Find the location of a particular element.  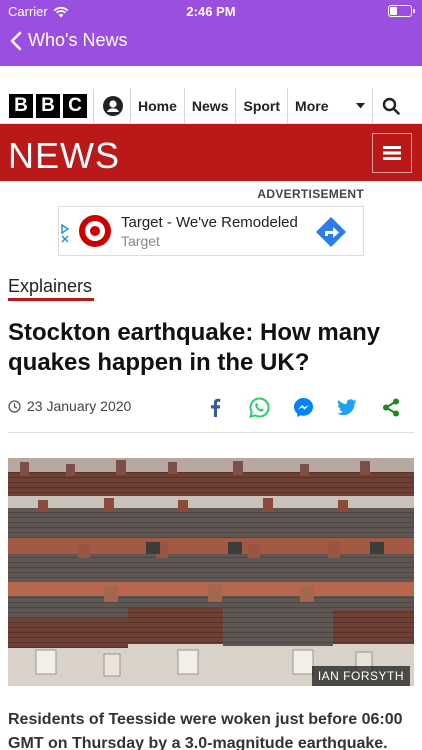

share-button is located at coordinates (391, 407).